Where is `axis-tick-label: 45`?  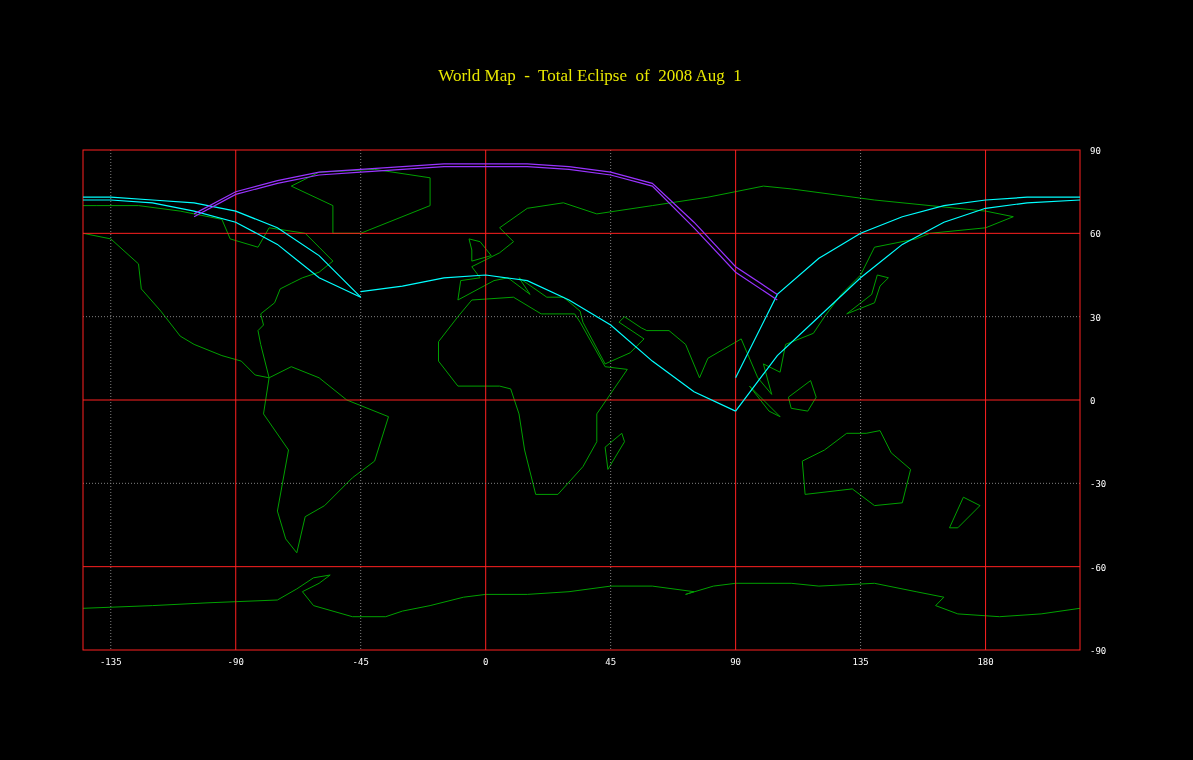 axis-tick-label: 45 is located at coordinates (611, 662).